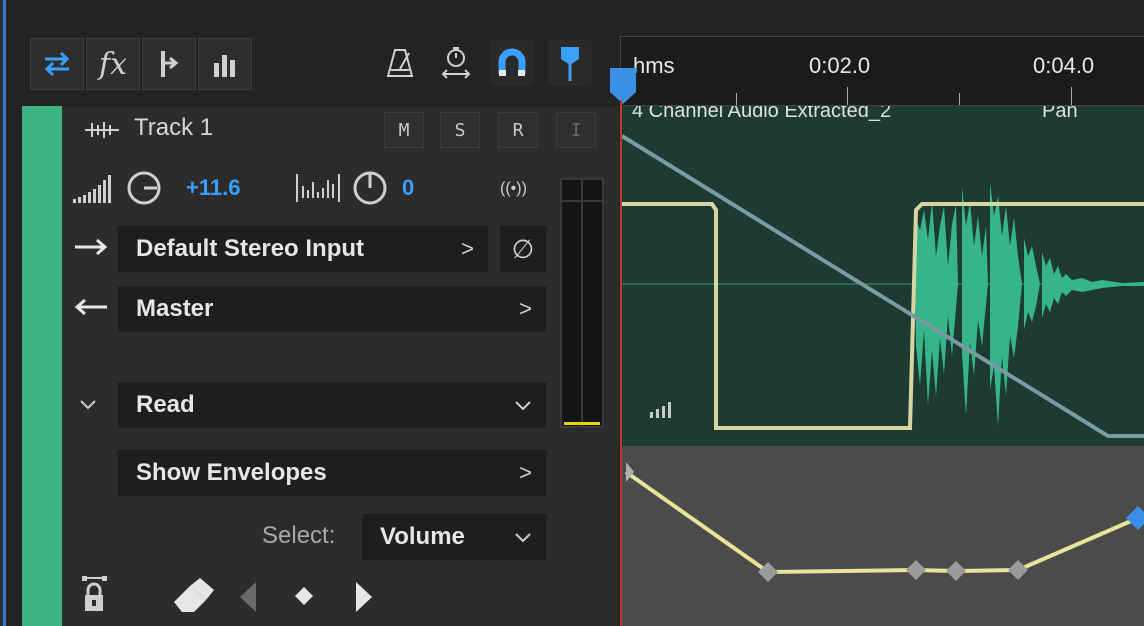 This screenshot has height=626, width=1144. What do you see at coordinates (422, 536) in the screenshot?
I see `envelope-parameter-value: Volume` at bounding box center [422, 536].